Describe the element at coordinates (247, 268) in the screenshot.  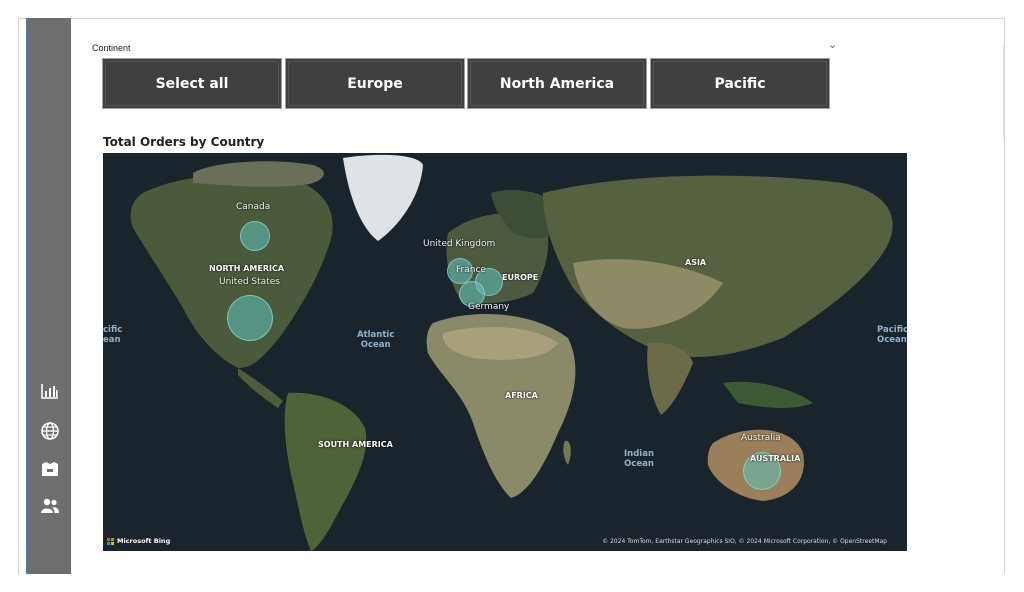
I see `region-label-north-america: NORTH AMERICA` at that location.